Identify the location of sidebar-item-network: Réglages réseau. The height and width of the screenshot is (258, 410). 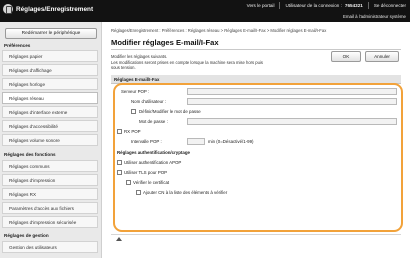
(50, 98).